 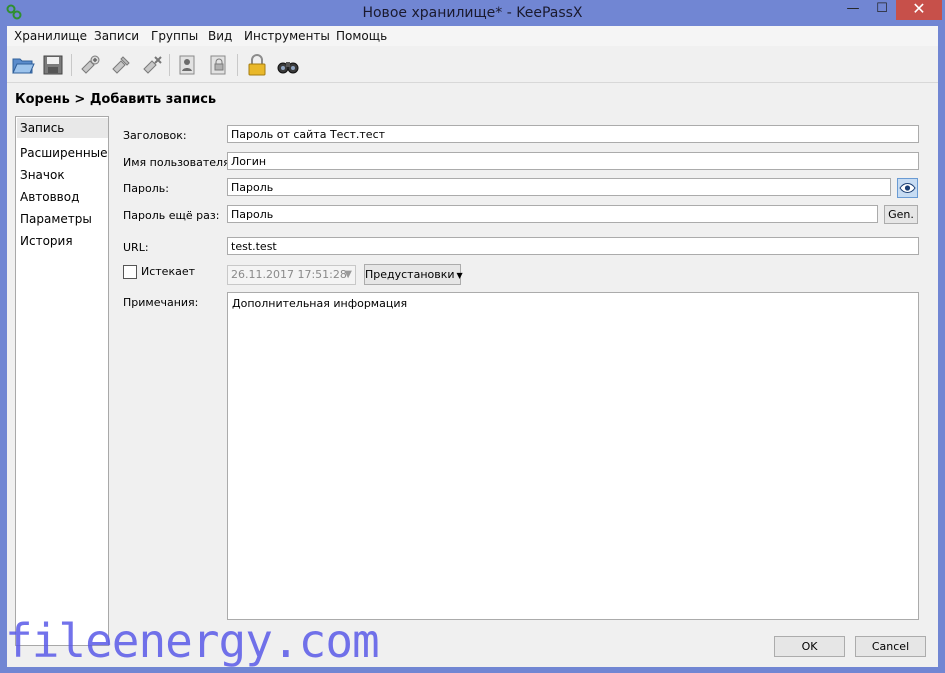 What do you see at coordinates (116, 36) in the screenshot?
I see `menu-entries: Записи` at bounding box center [116, 36].